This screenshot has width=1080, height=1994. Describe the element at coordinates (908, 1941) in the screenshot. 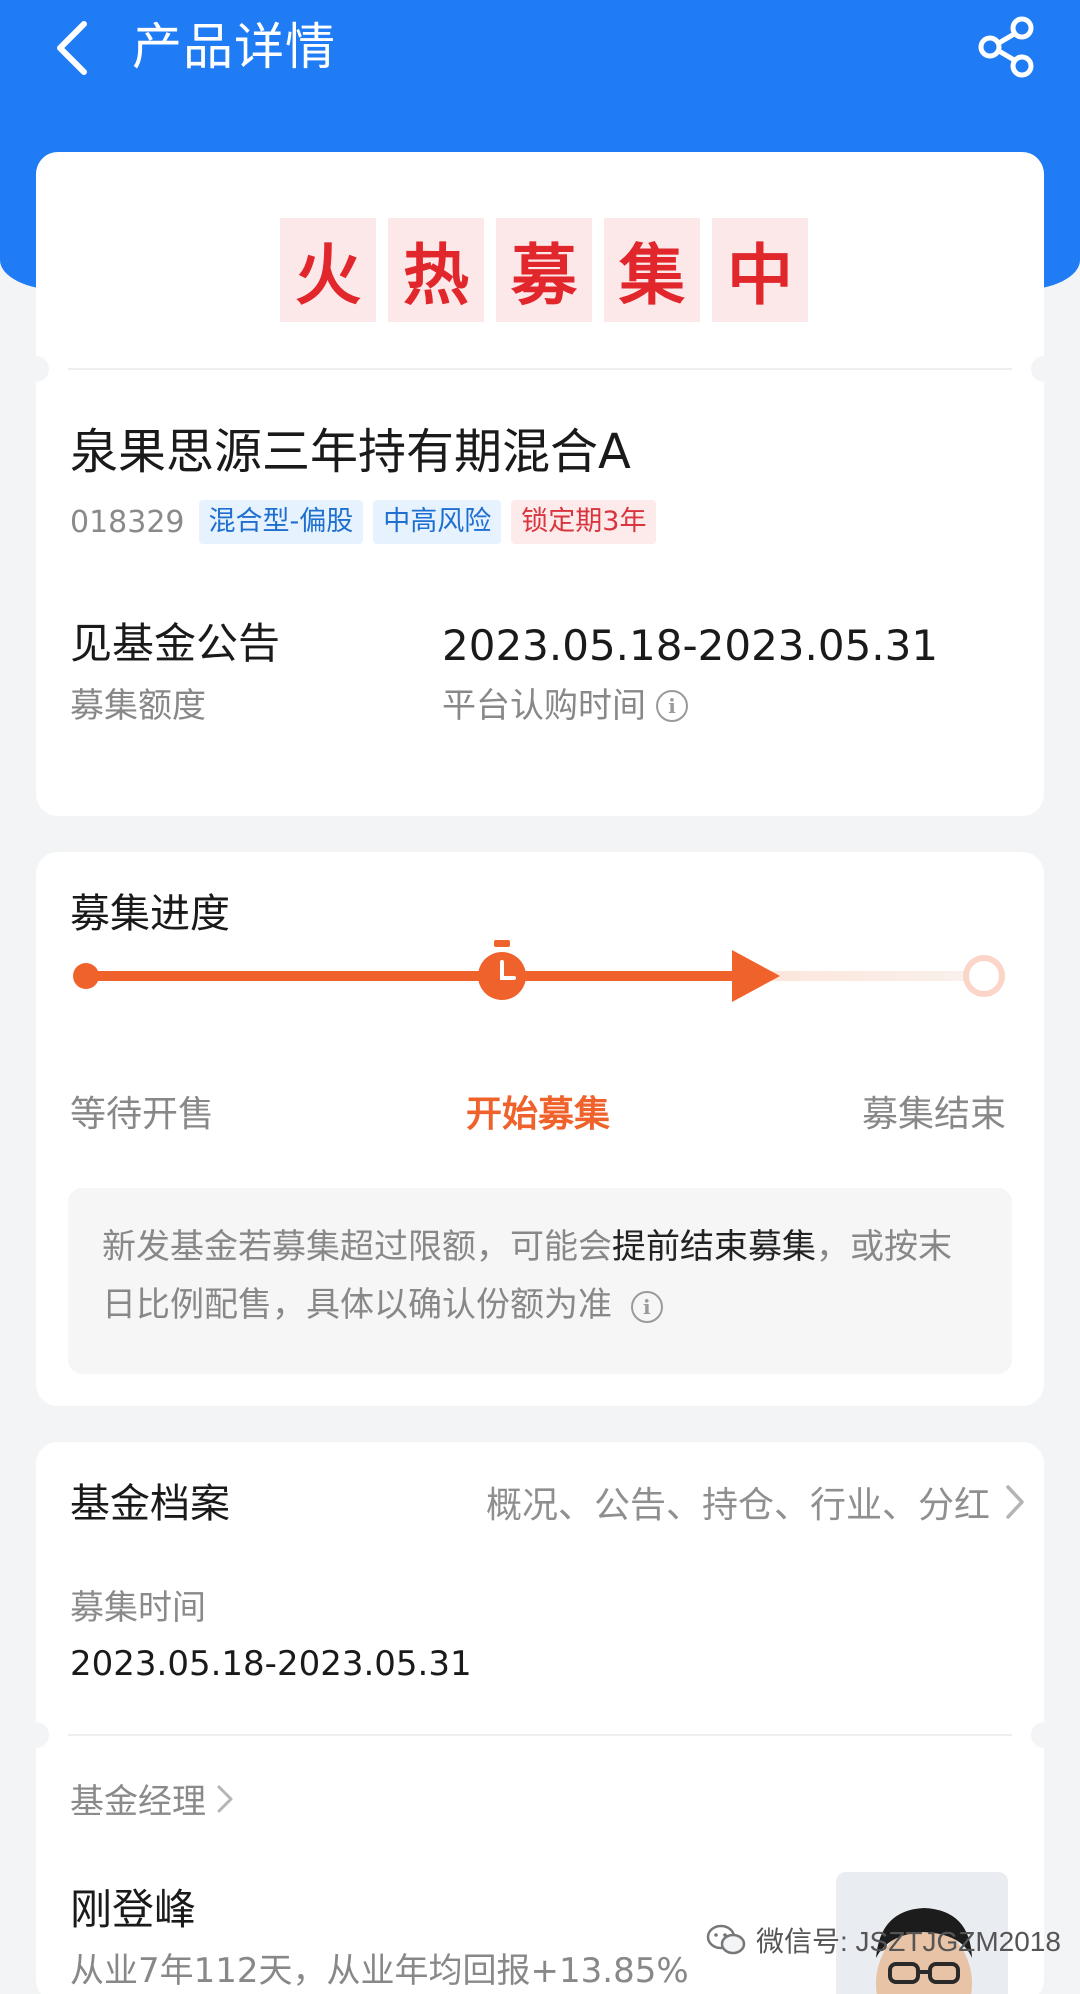

I see `watermark-text: 微信号: JSZTJGZM2018` at that location.